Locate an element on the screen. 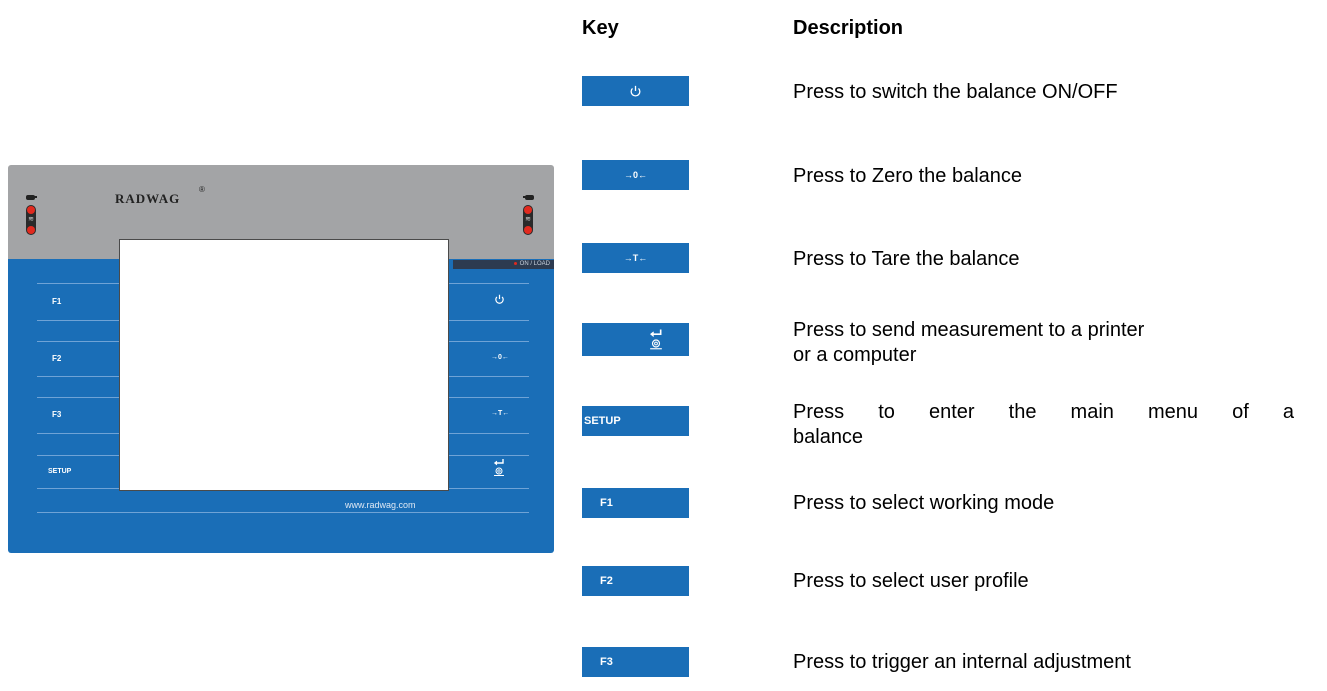  f2-key-description: Press to select user profile is located at coordinates (911, 581).